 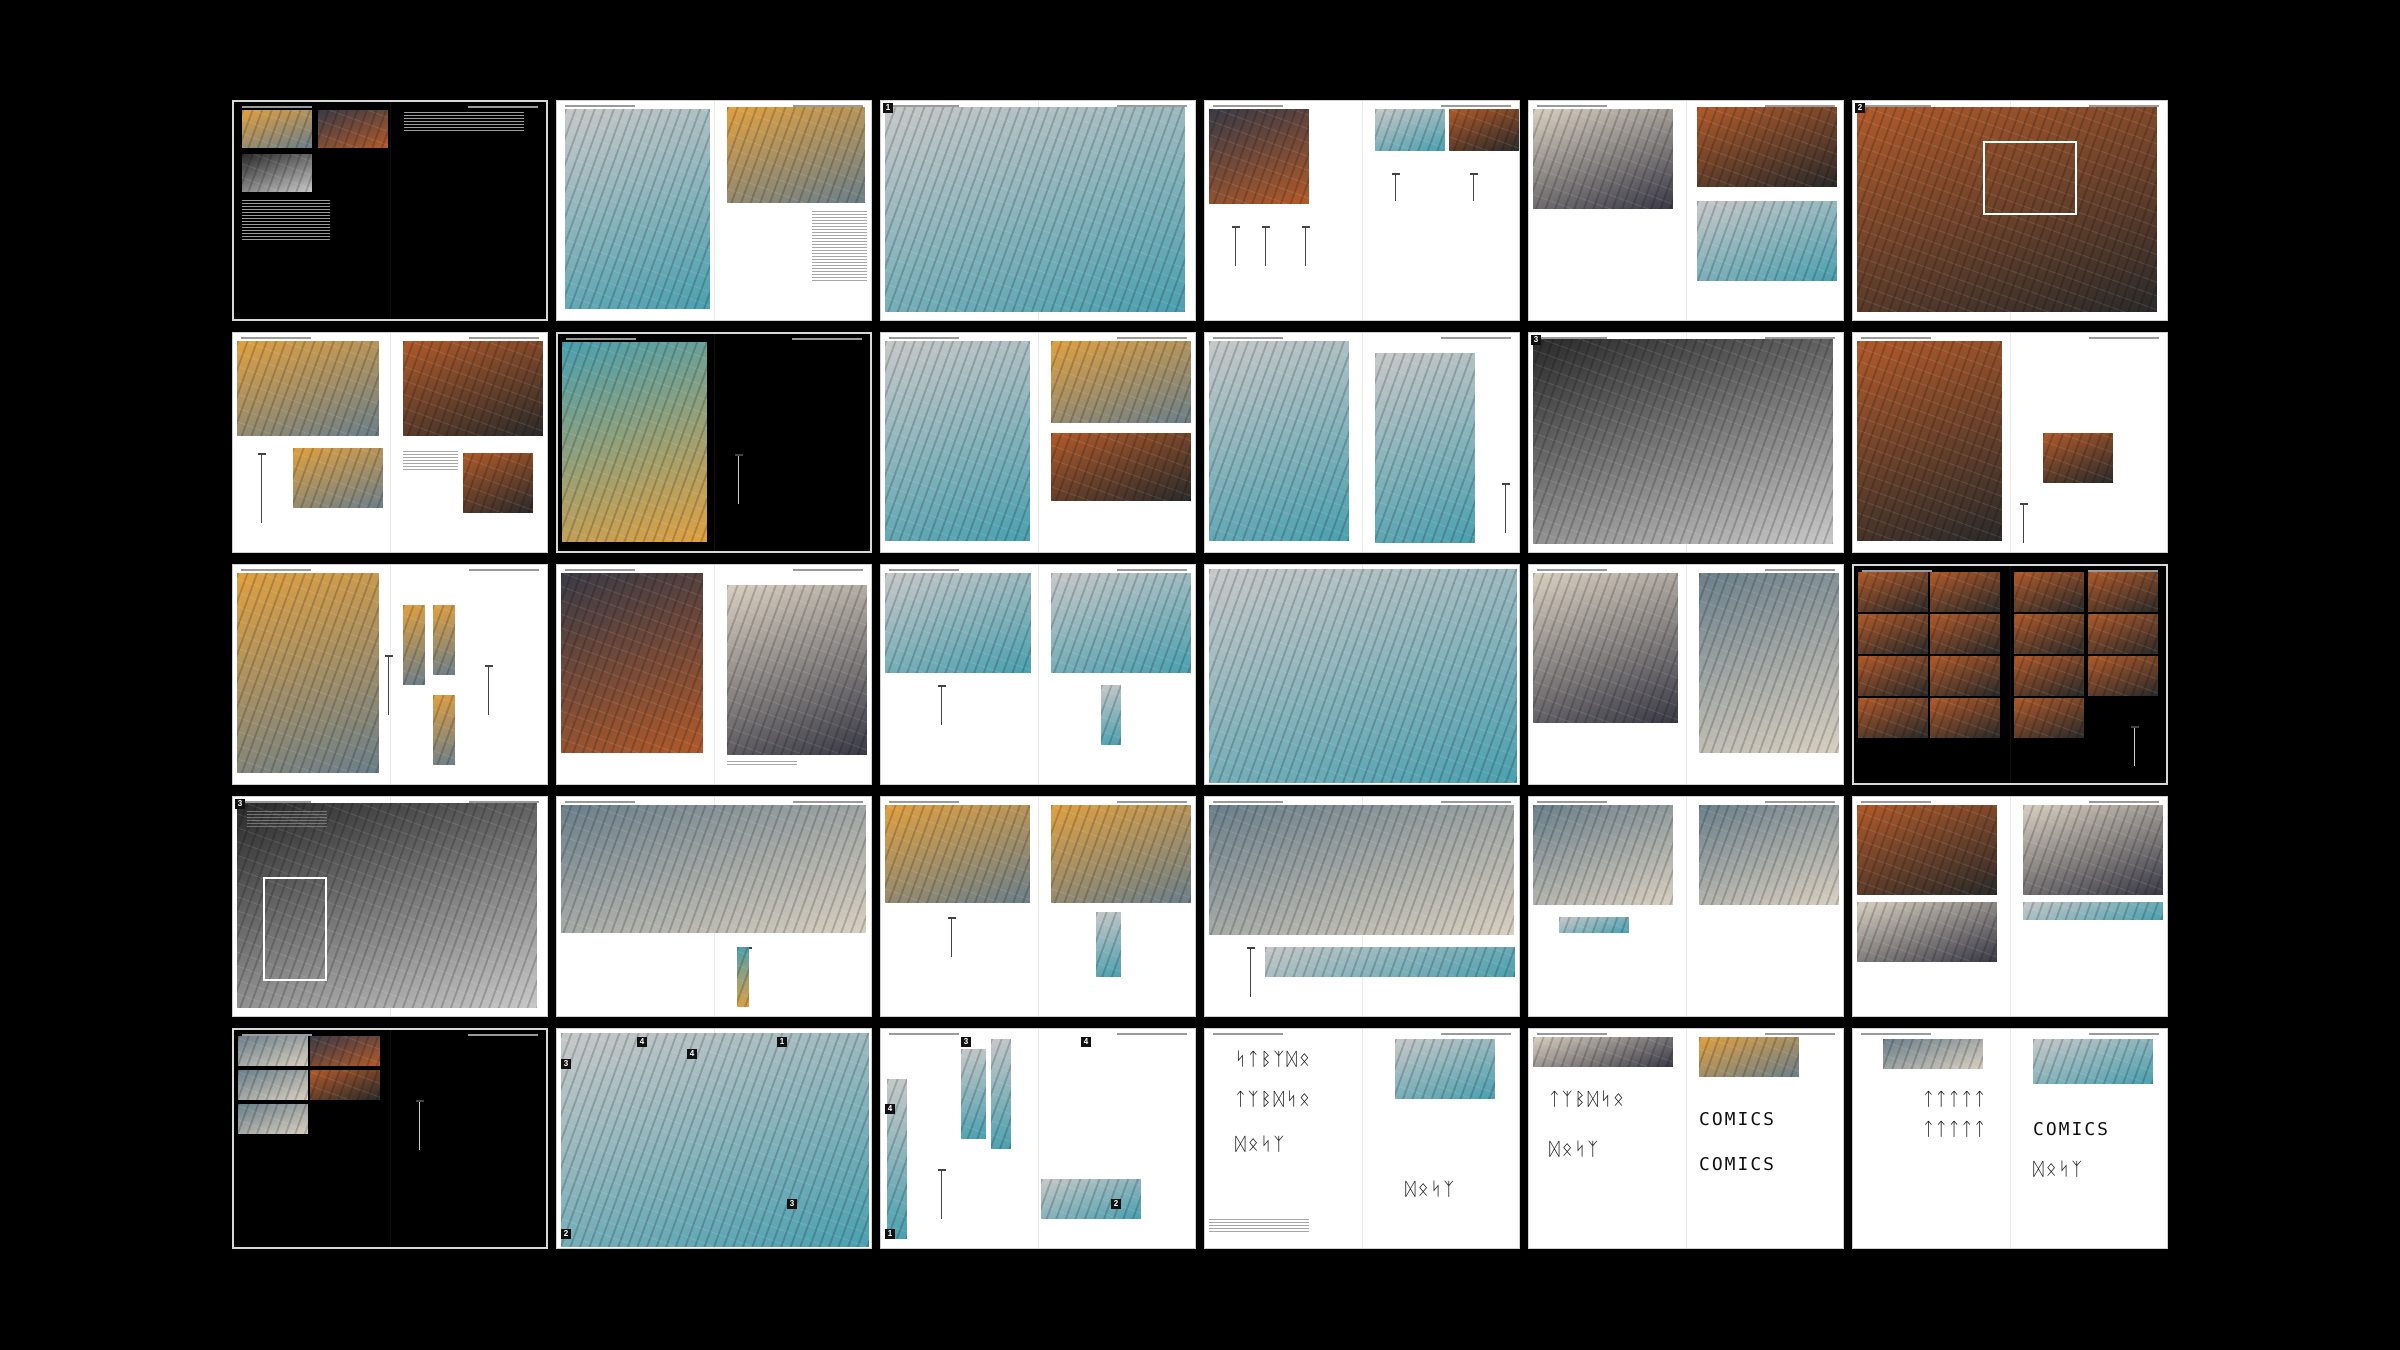 I want to click on page-spread: ᛏᛉᛒᛞᛋᛟ ᛞᛟᛋᛉ COMICS COMICS, so click(x=1686, y=1138).